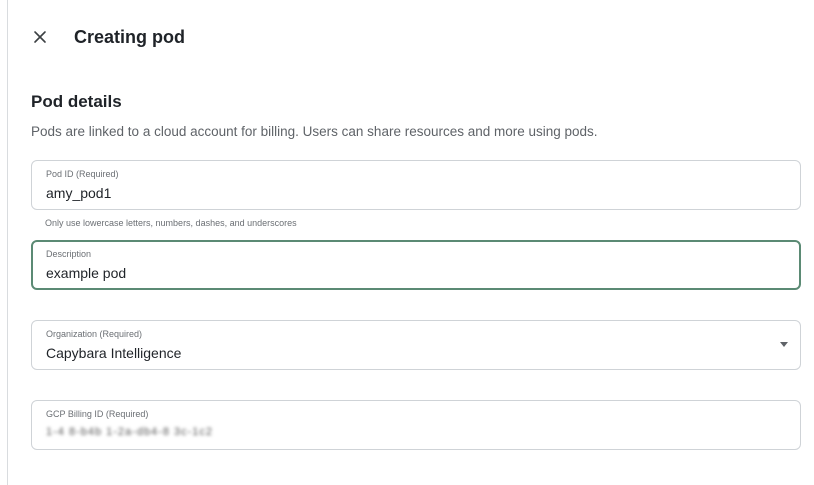  I want to click on panel-divider, so click(7, 242).